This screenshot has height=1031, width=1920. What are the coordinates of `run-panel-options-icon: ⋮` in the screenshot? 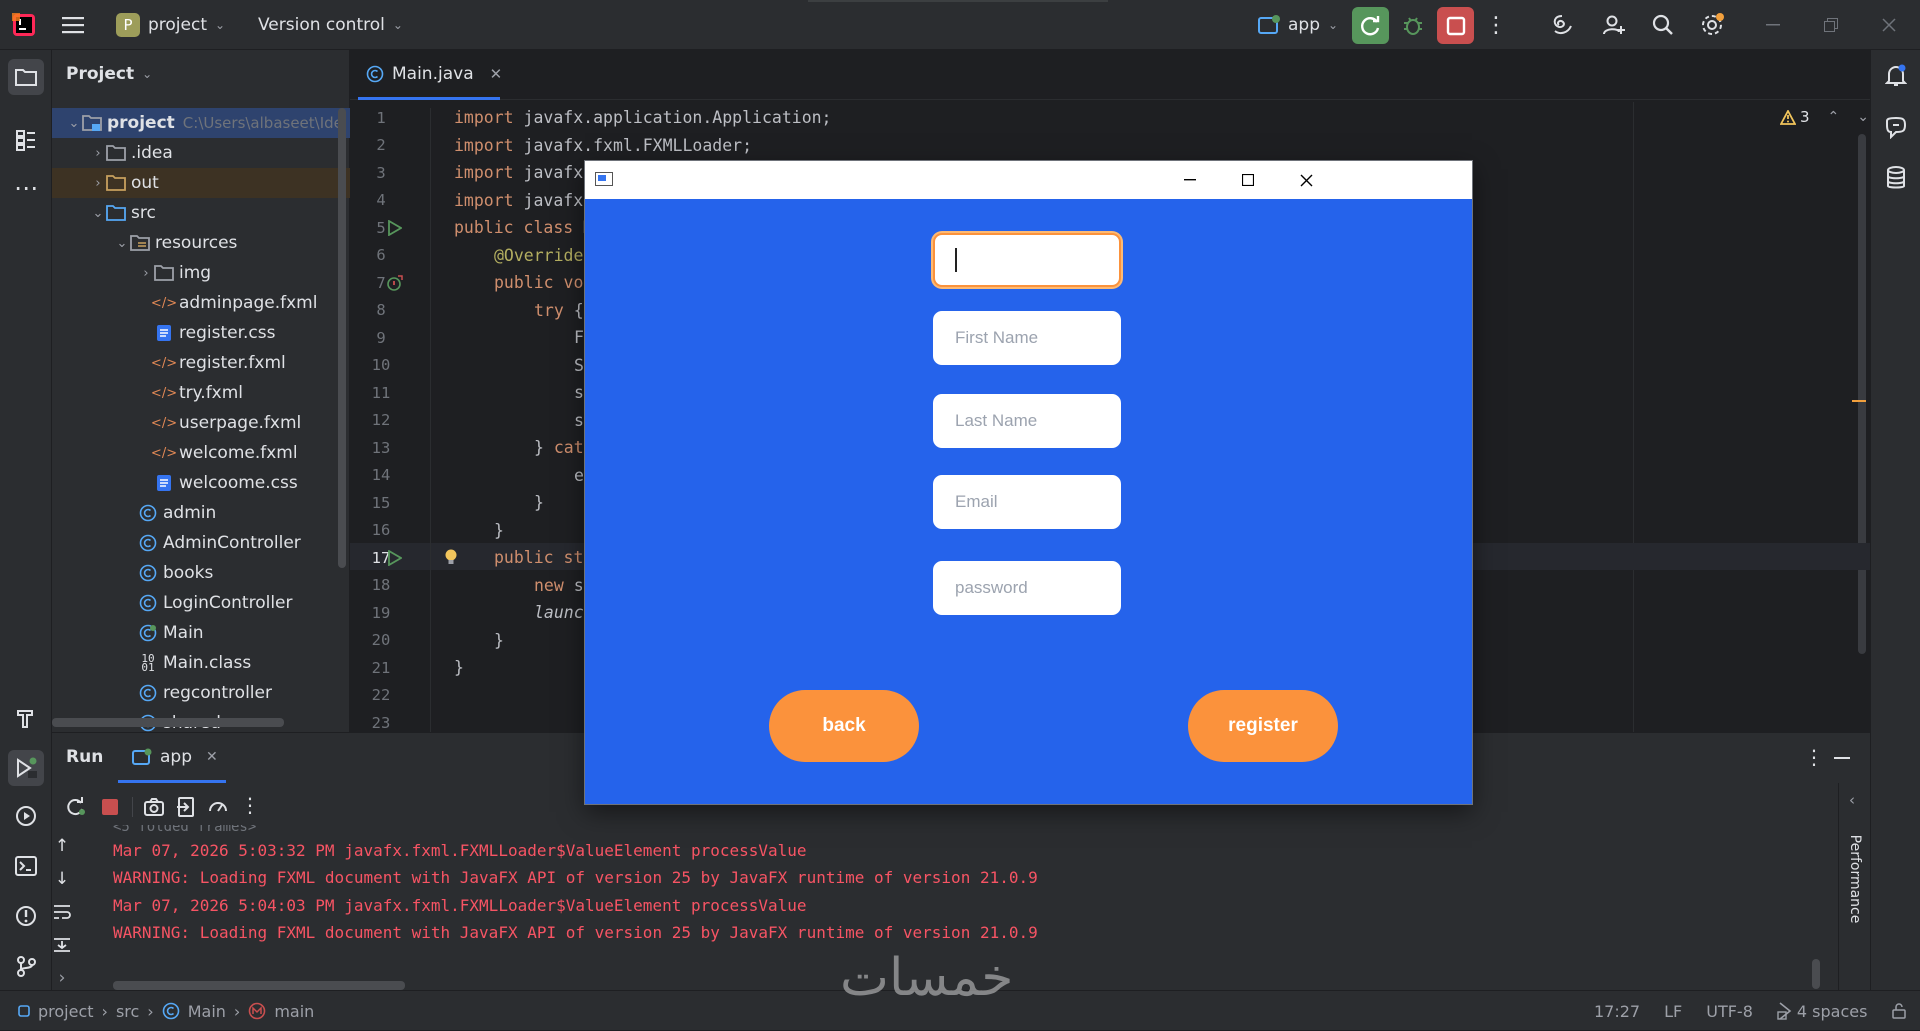 It's located at (1814, 757).